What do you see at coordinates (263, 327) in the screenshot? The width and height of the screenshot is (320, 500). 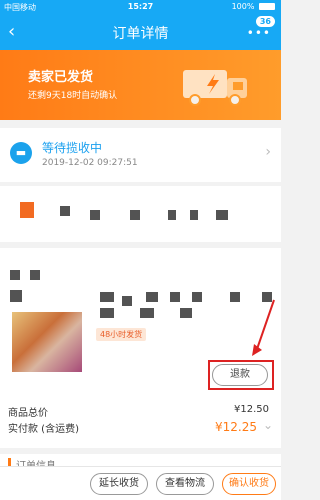 I see `annotation-arrow-icon` at bounding box center [263, 327].